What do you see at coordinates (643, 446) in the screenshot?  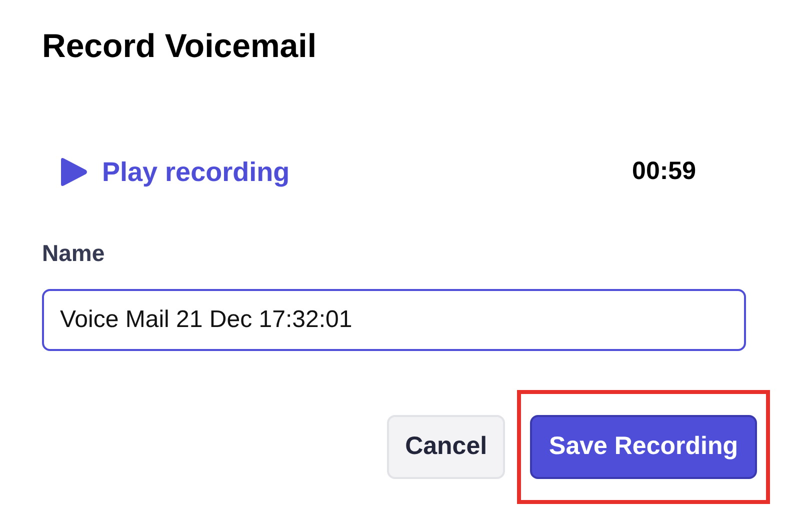 I see `save-button: Save Recording` at bounding box center [643, 446].